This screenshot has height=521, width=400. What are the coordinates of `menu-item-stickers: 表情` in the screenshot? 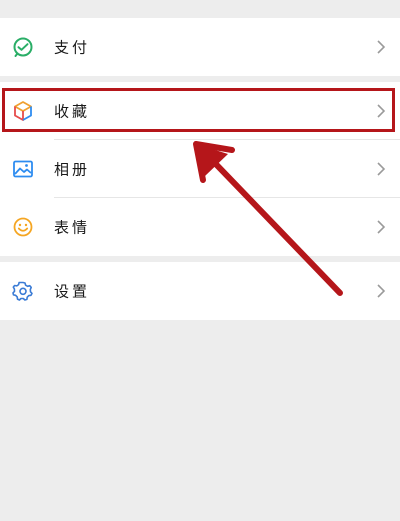 It's located at (200, 227).